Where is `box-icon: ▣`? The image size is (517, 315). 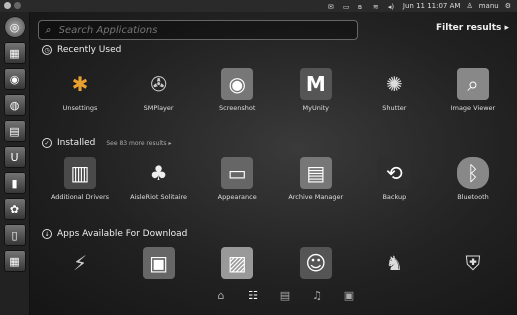
box-icon: ▣ is located at coordinates (158, 263).